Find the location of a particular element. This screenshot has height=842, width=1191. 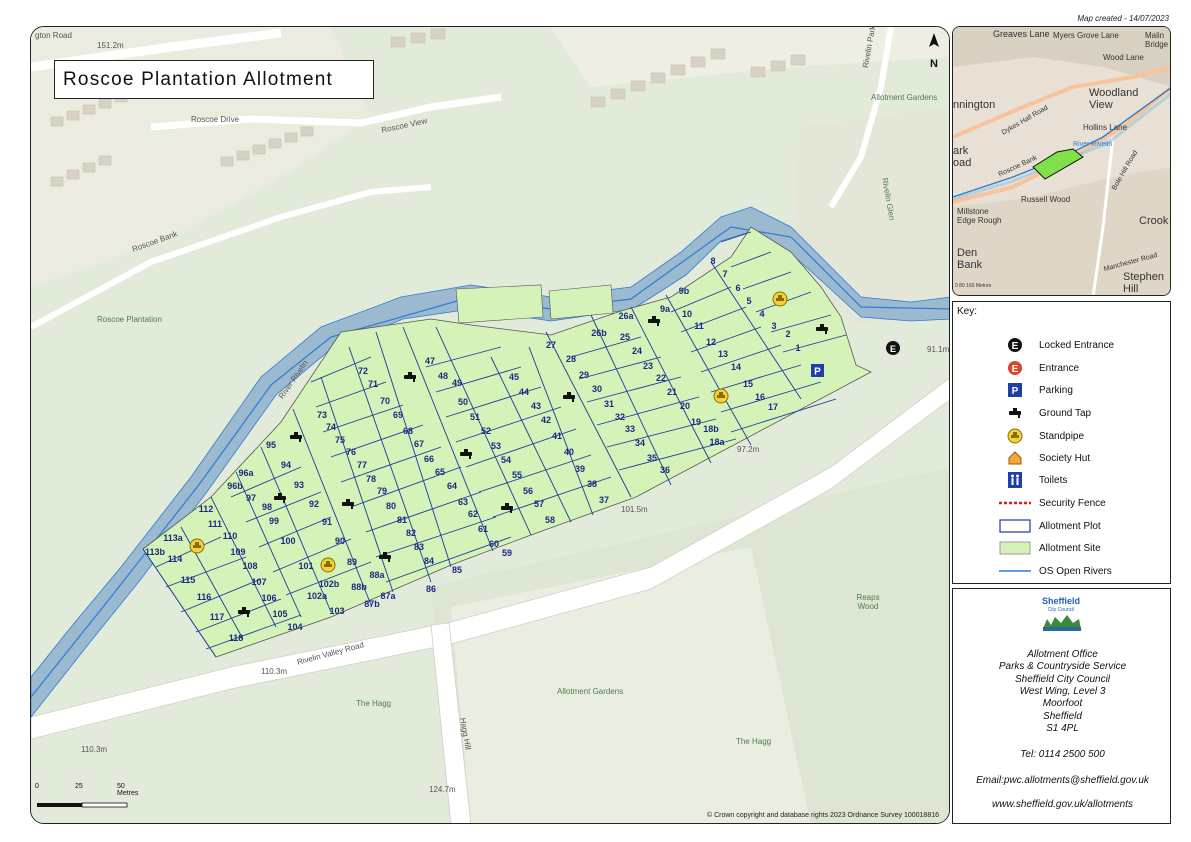

inset-label: Woodland View is located at coordinates (1114, 99).